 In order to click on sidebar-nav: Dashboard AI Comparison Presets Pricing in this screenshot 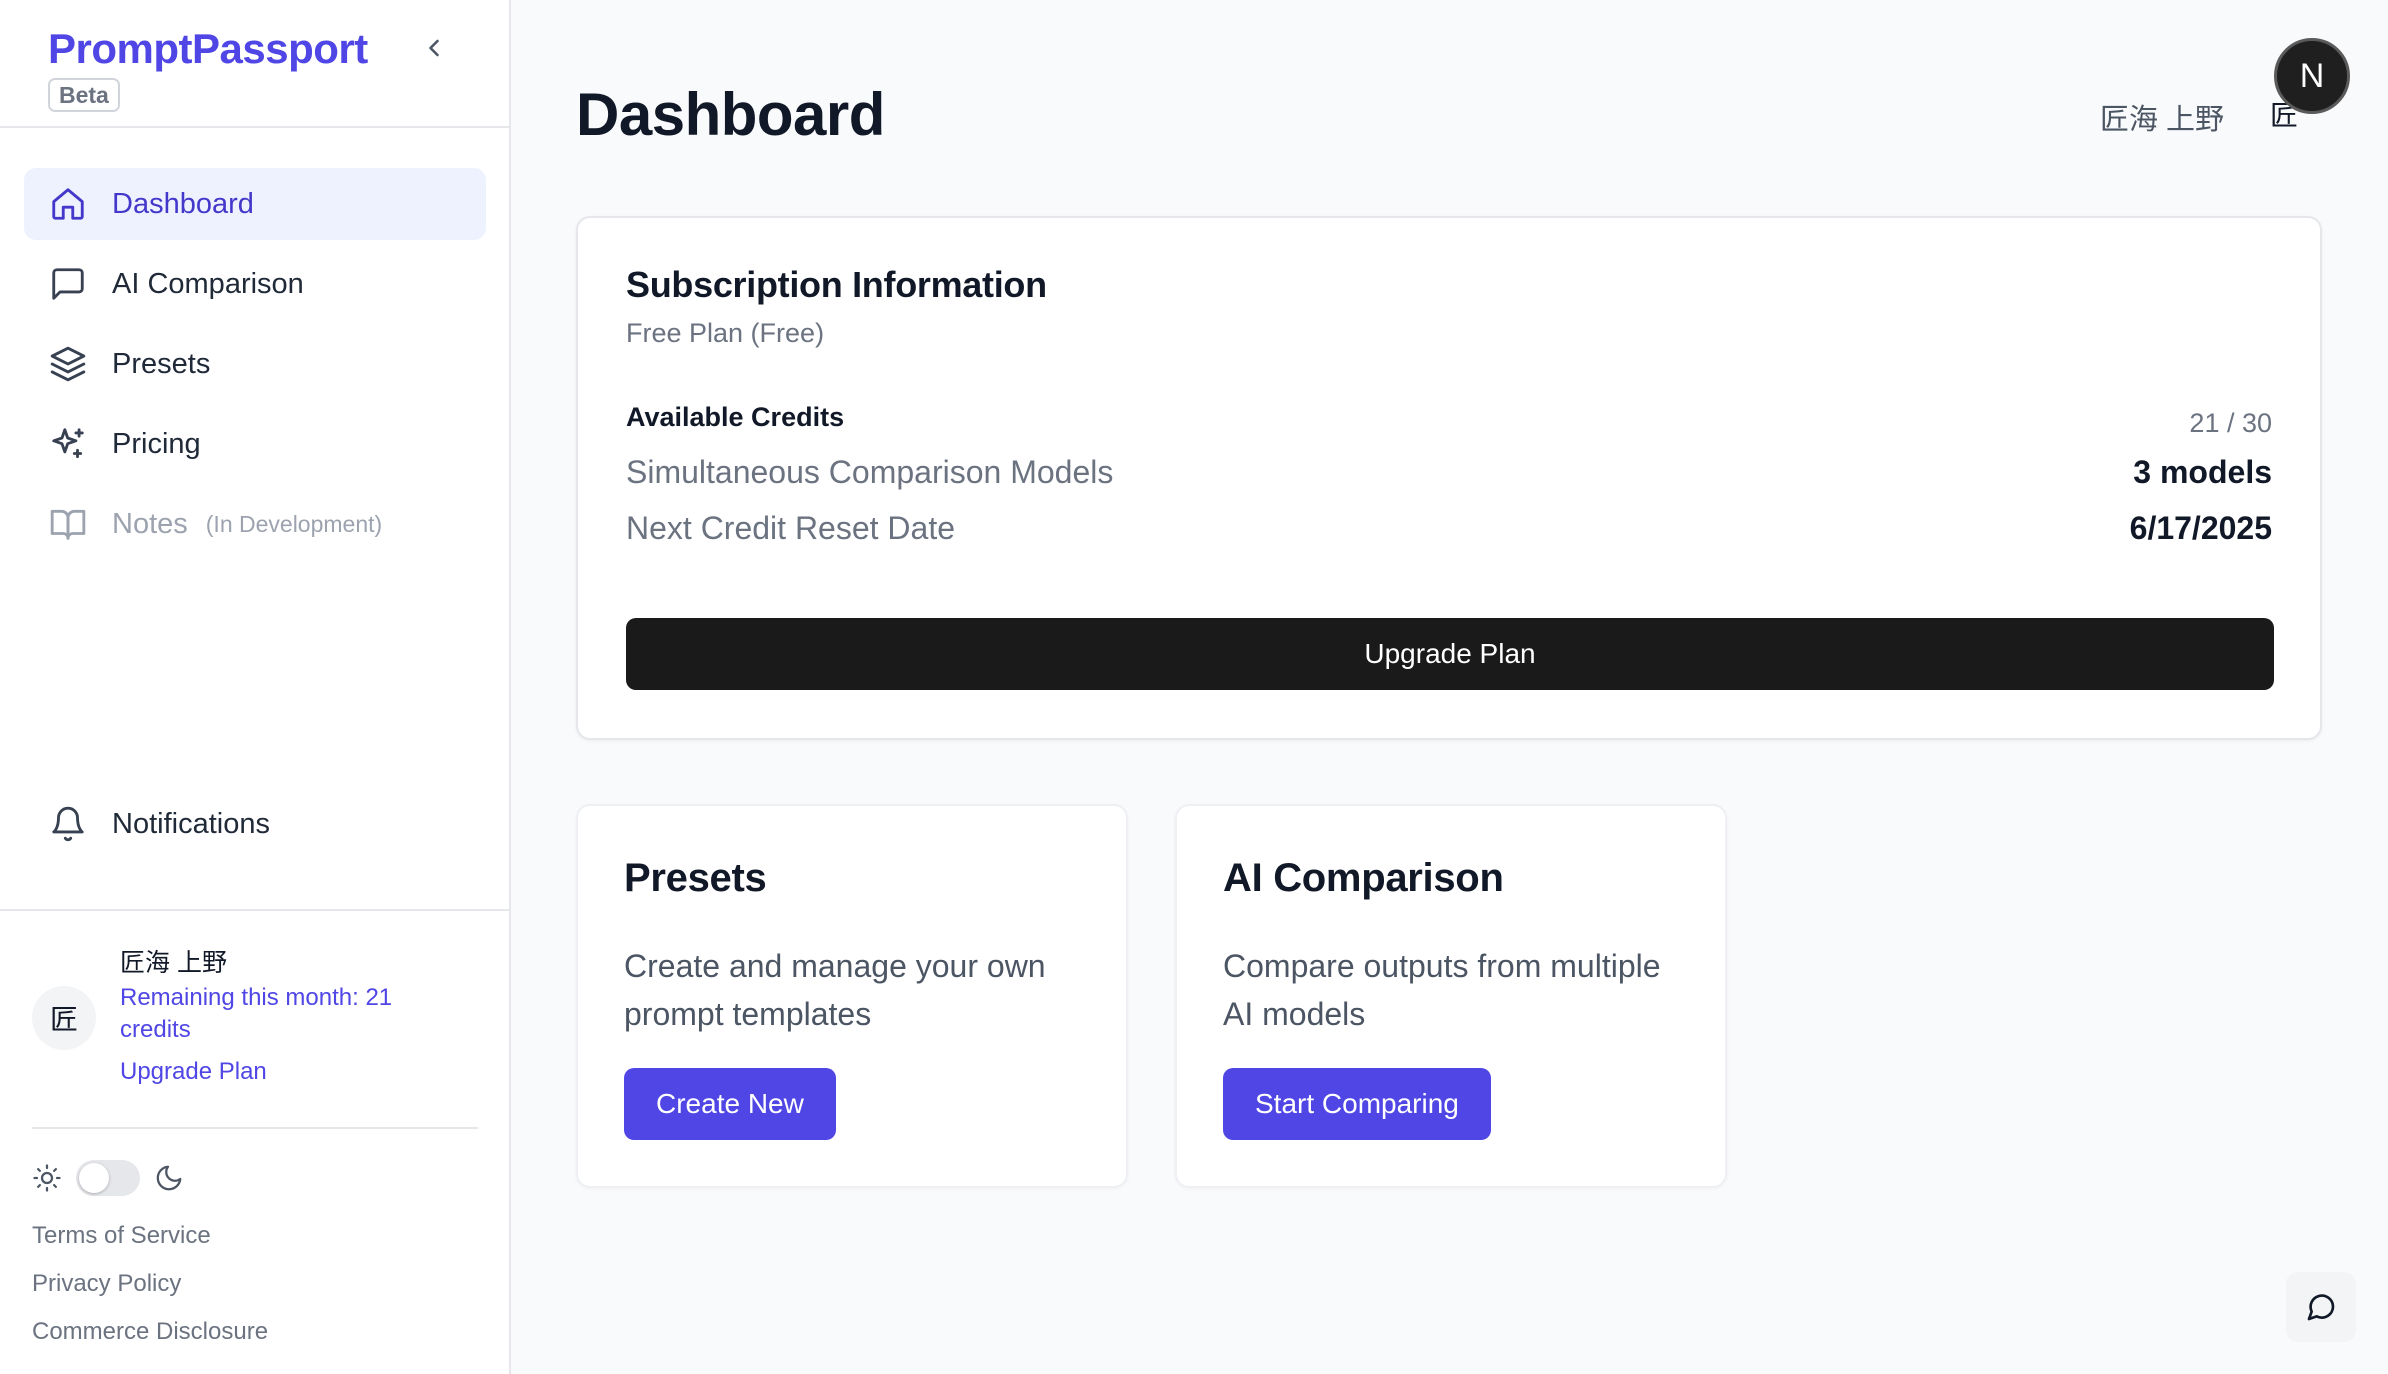, I will do `click(255, 368)`.